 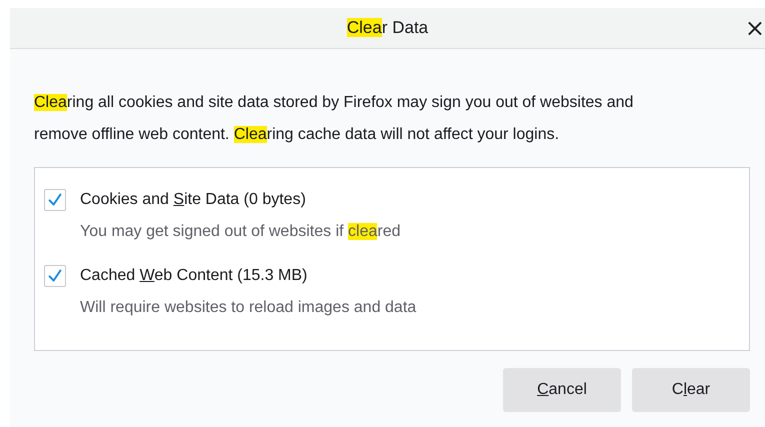 What do you see at coordinates (248, 276) in the screenshot?
I see `option-label: Cached Web Content (15.3 MB)` at bounding box center [248, 276].